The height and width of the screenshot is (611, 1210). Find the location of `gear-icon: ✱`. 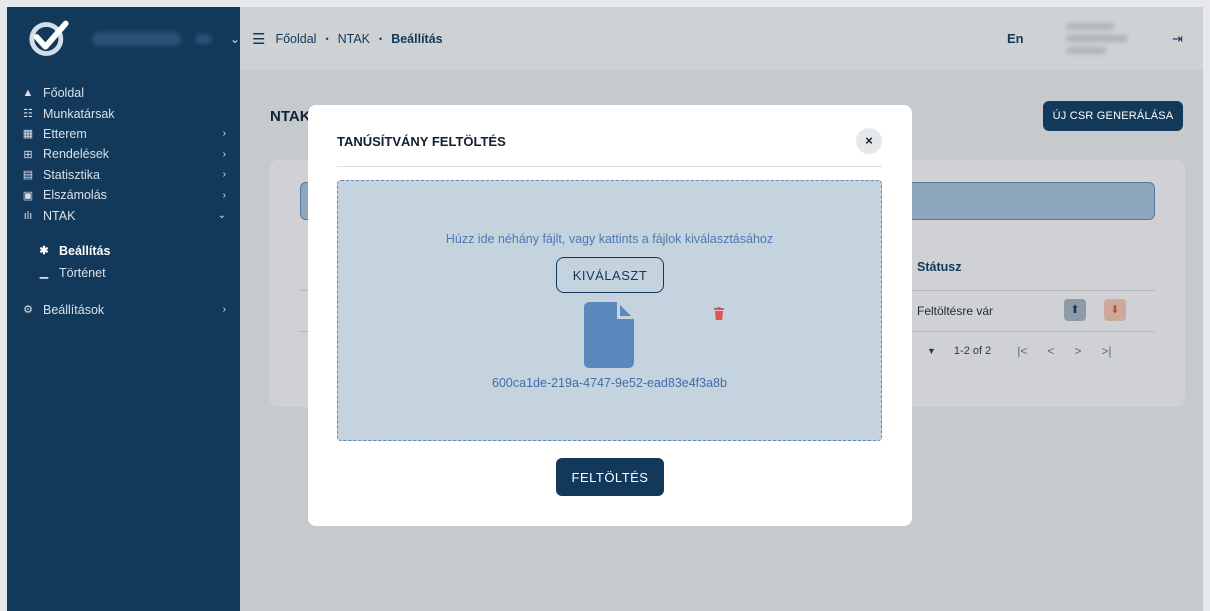

gear-icon: ✱ is located at coordinates (44, 251).